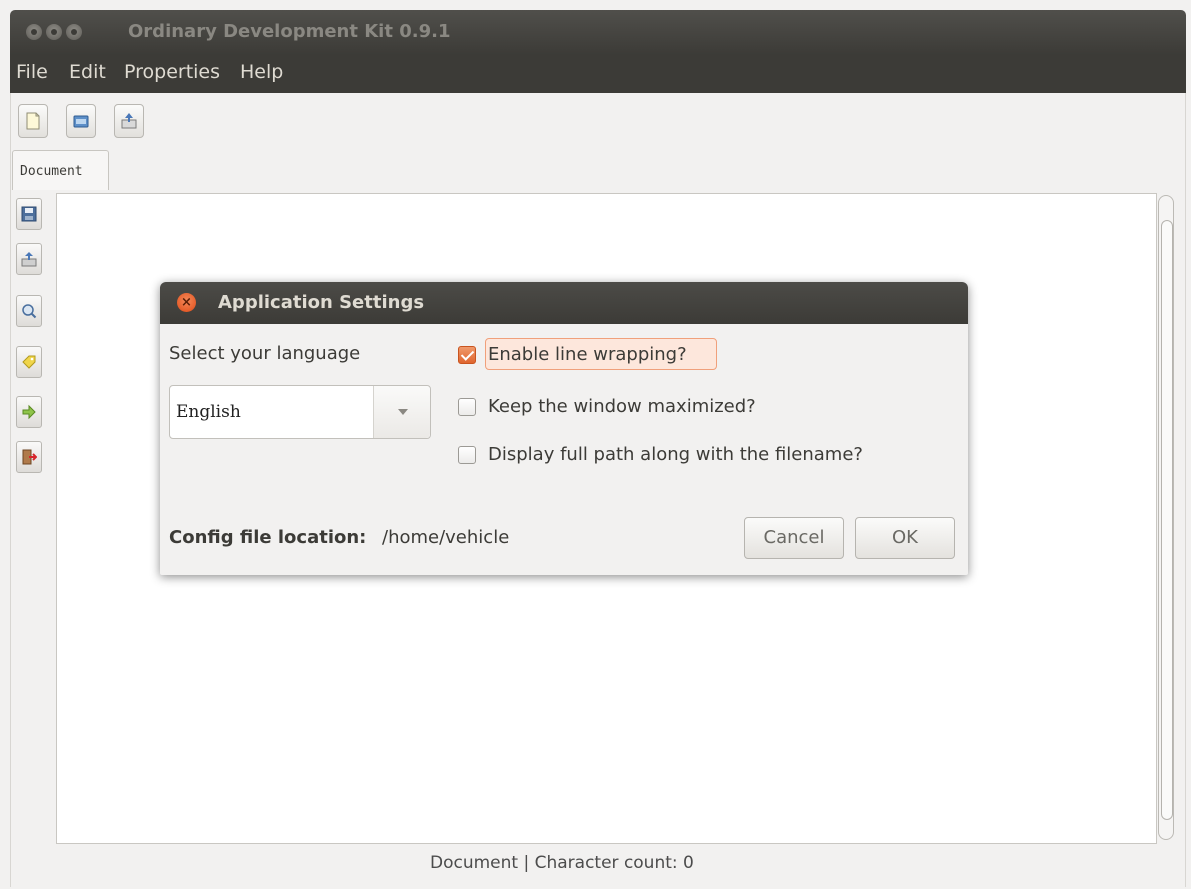 The height and width of the screenshot is (889, 1191). Describe the element at coordinates (467, 407) in the screenshot. I see `keep-maximized-checkbox` at that location.